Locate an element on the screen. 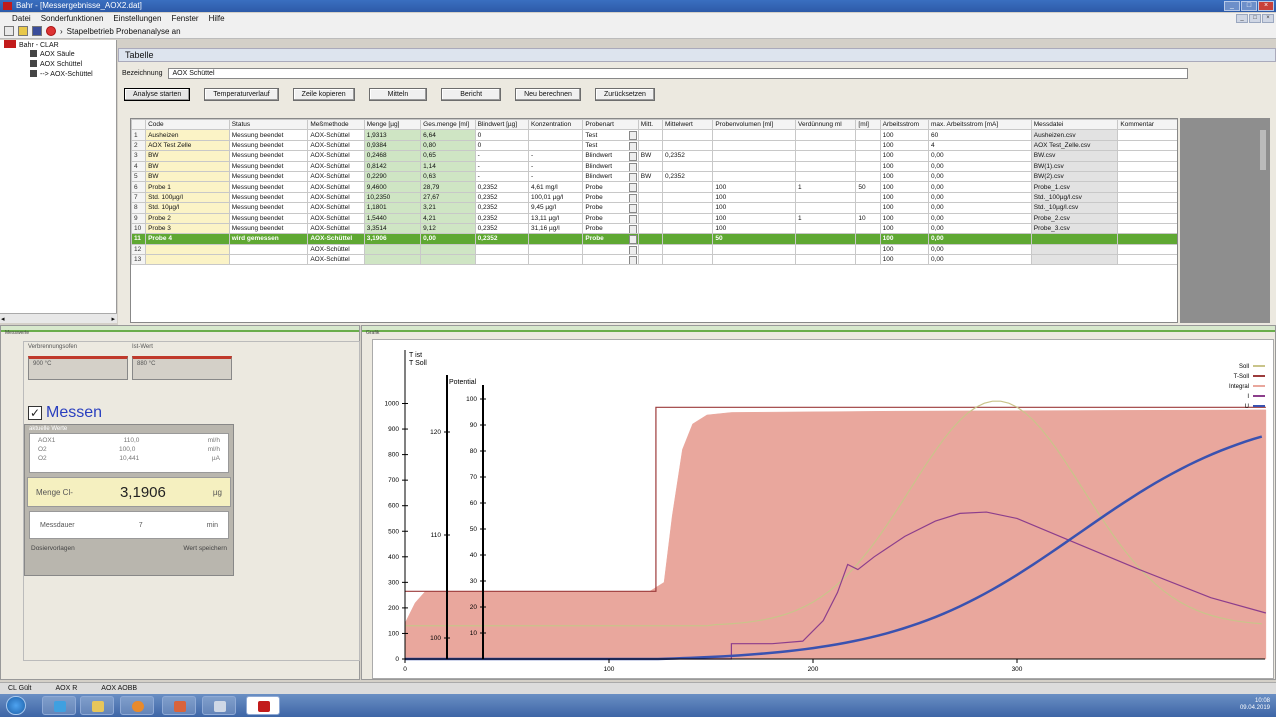 The image size is (1276, 717). table-cell: 31,16 µg/l is located at coordinates (555, 228).